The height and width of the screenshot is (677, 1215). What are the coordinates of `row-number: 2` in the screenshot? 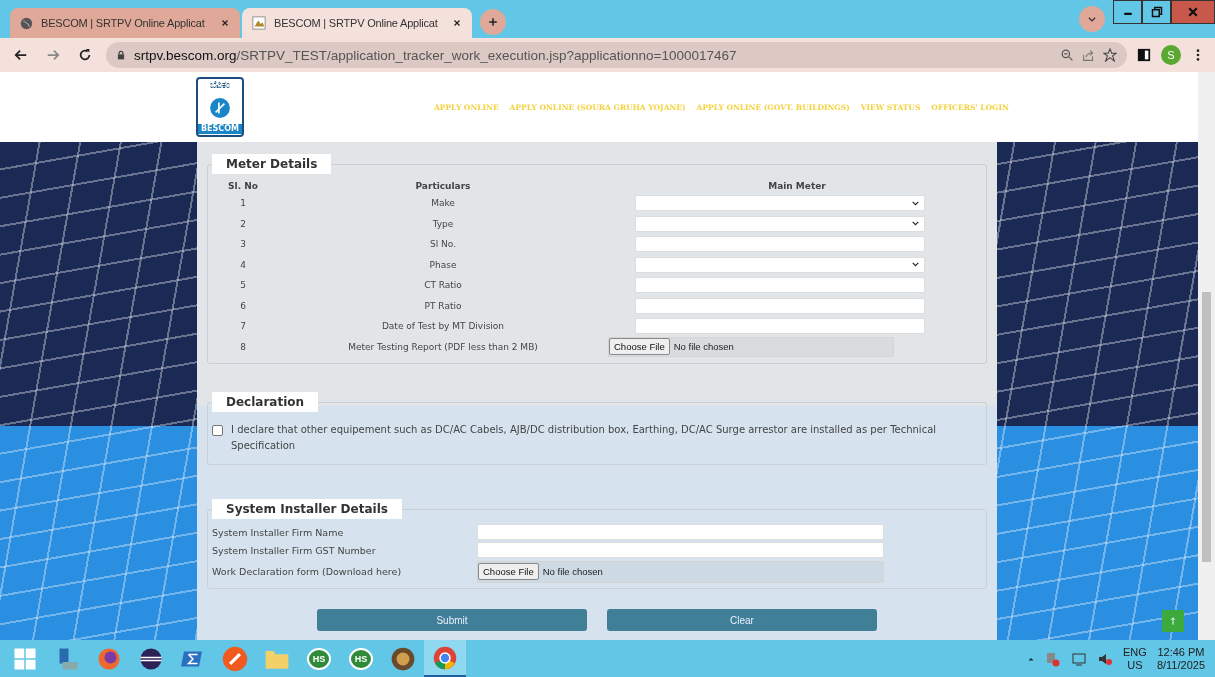 It's located at (243, 223).